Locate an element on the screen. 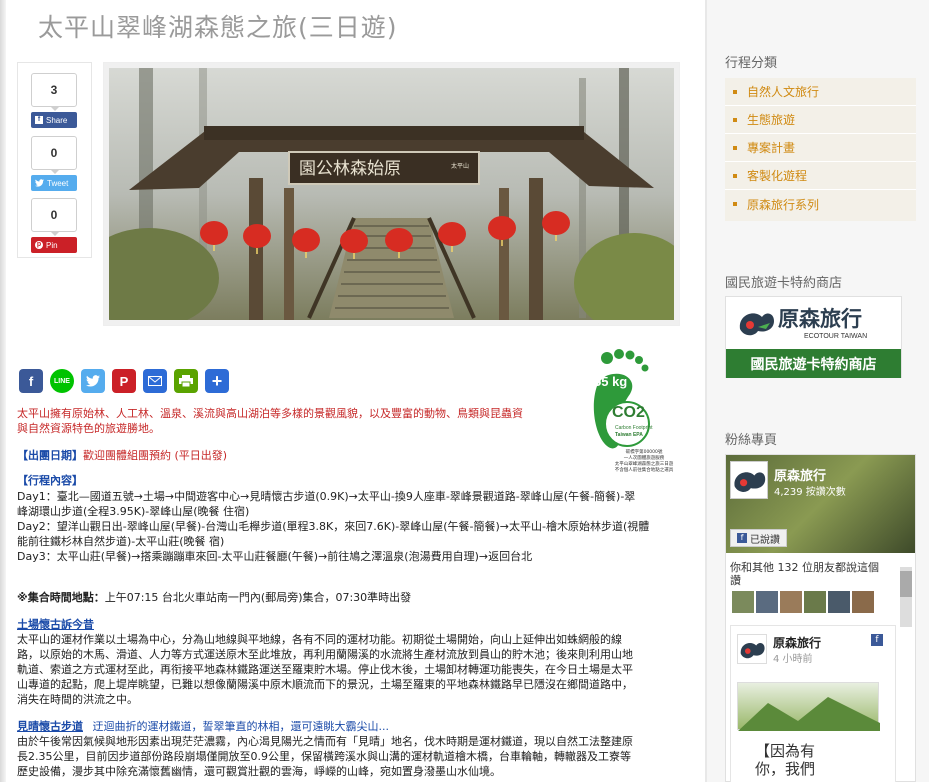 This screenshot has height=782, width=929. facebook-share-count: 3 is located at coordinates (54, 92).